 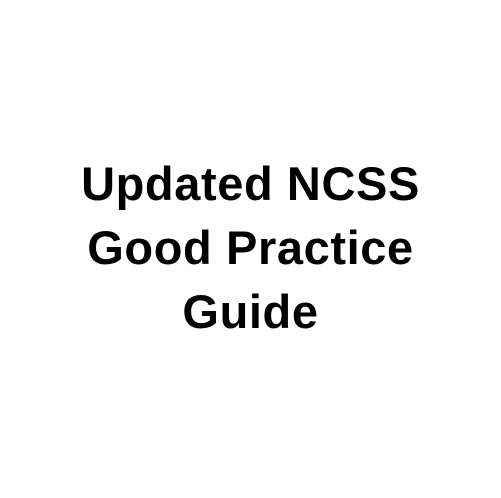 What do you see at coordinates (250, 311) in the screenshot?
I see `headline-line-3: Guide` at bounding box center [250, 311].